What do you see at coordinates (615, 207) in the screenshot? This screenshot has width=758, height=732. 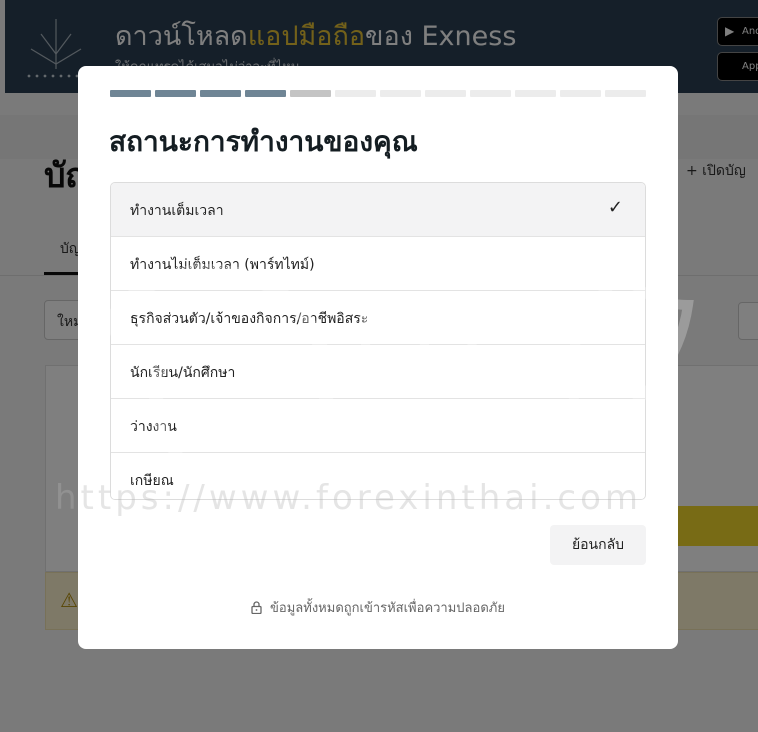 I see `check-icon: ✓` at bounding box center [615, 207].